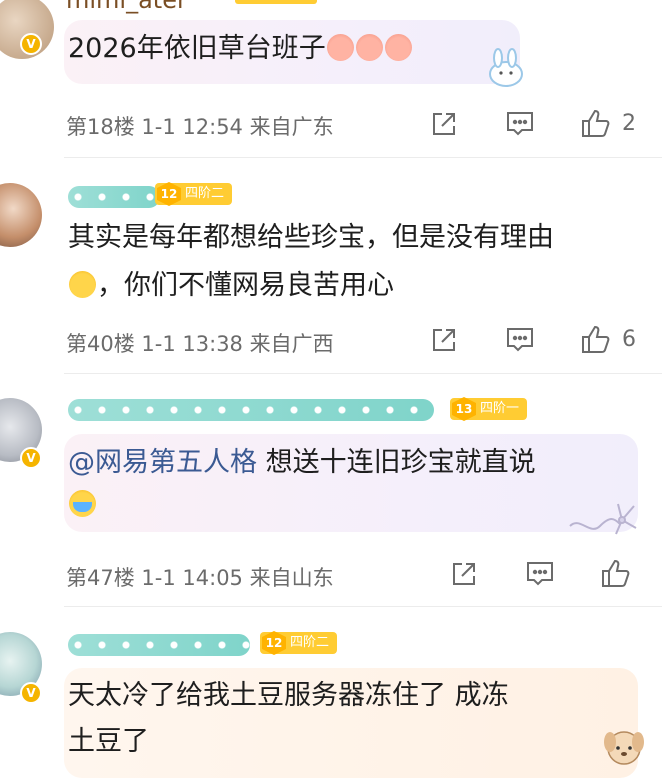  What do you see at coordinates (291, 127) in the screenshot?
I see `location: 来自广东` at bounding box center [291, 127].